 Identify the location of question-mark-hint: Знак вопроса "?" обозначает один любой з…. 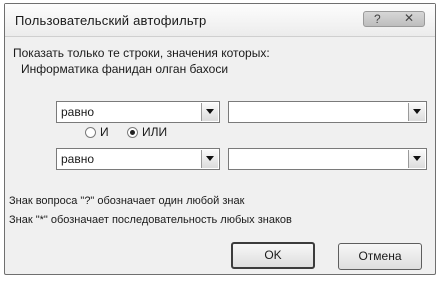
(127, 201).